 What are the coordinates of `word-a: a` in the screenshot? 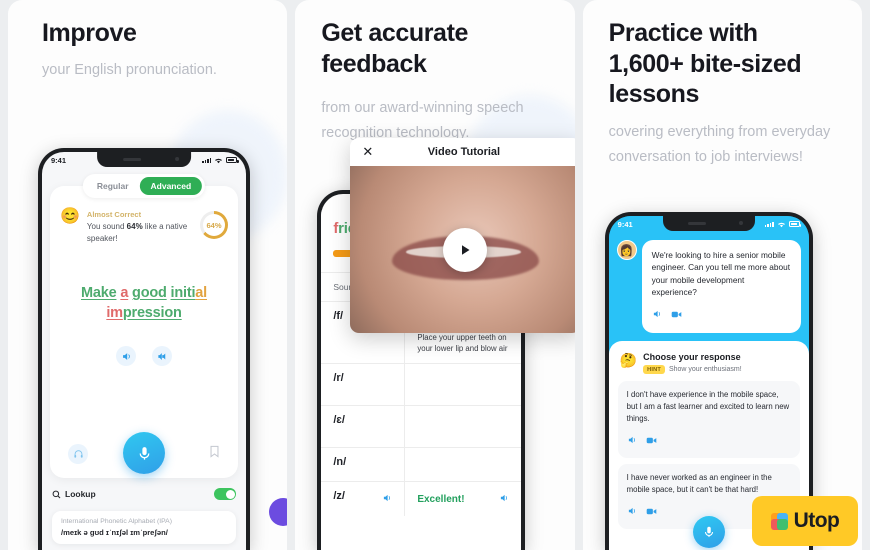 It's located at (124, 293).